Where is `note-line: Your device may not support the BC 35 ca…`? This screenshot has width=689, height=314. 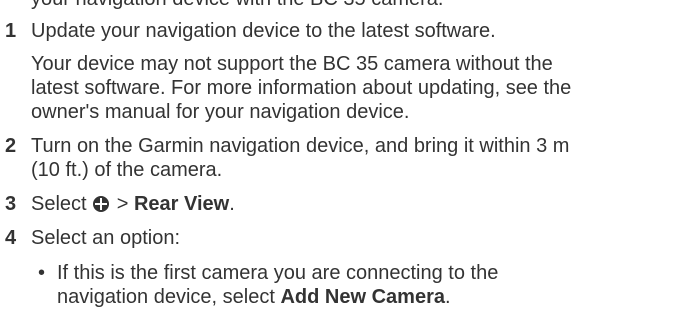 note-line: Your device may not support the BC 35 ca… is located at coordinates (292, 64).